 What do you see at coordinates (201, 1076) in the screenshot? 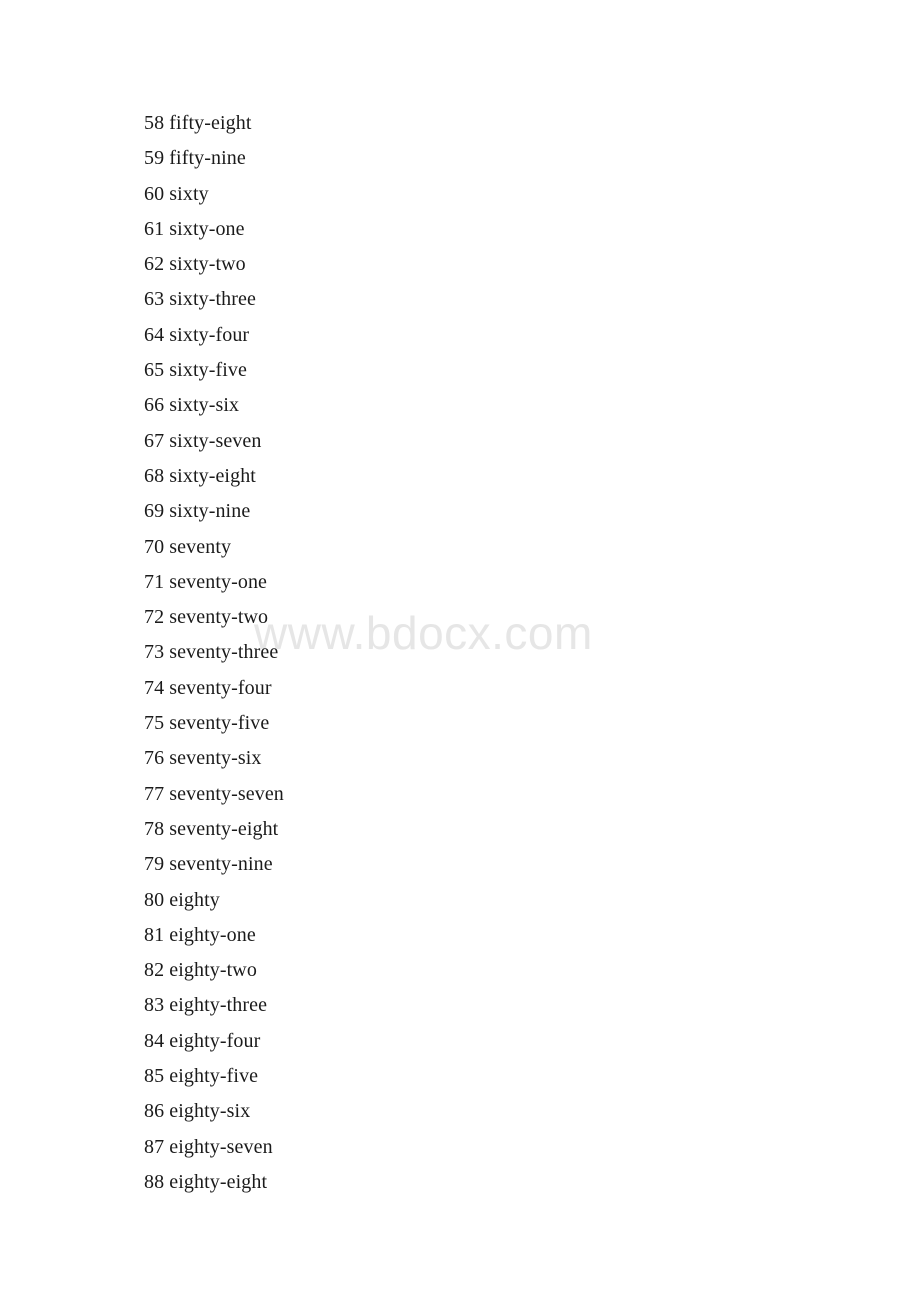
I see `list-item: 85 eighty-five` at bounding box center [201, 1076].